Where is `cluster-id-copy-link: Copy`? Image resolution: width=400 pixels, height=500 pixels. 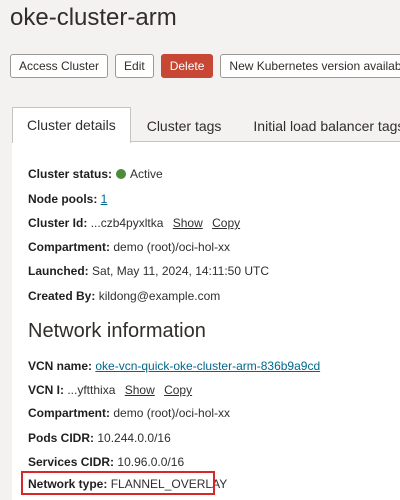 cluster-id-copy-link: Copy is located at coordinates (226, 223).